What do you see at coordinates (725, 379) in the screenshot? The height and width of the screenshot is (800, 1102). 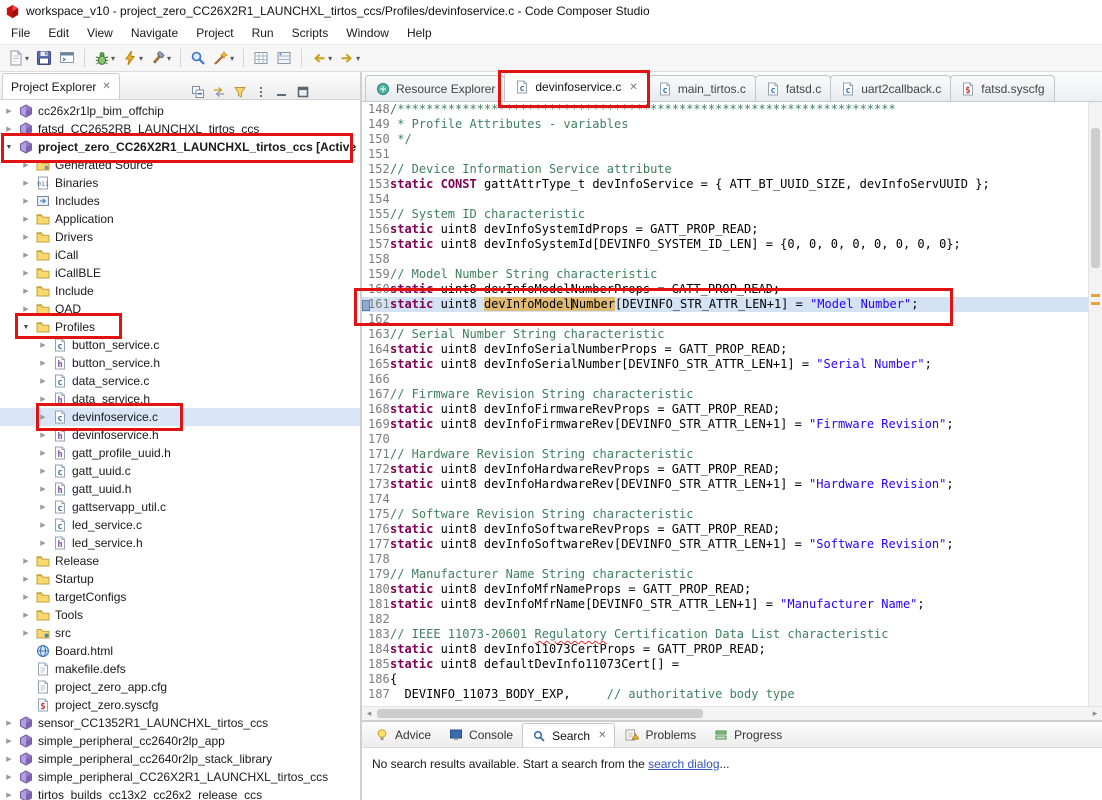 I see `code-line-166: 166` at bounding box center [725, 379].